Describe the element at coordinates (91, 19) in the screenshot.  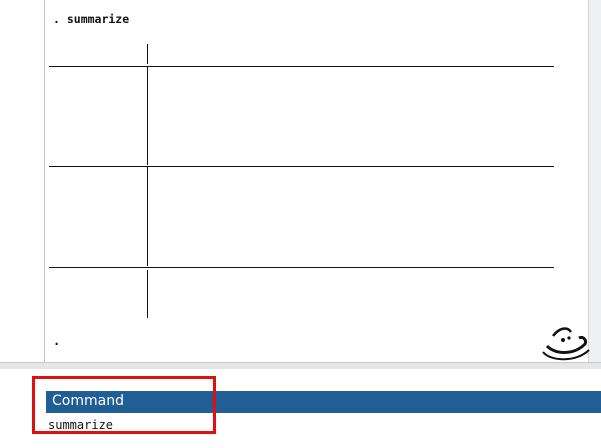
I see `command-echo: . summarize` at that location.